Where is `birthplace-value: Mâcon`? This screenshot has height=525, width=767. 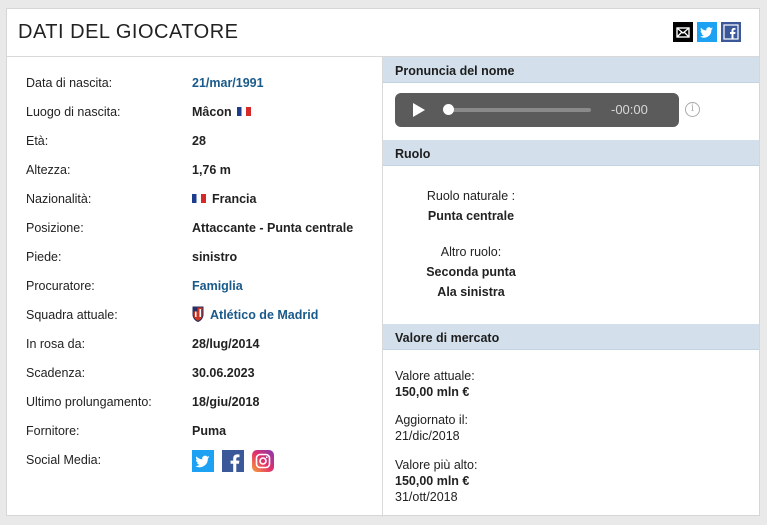 birthplace-value: Mâcon is located at coordinates (212, 112).